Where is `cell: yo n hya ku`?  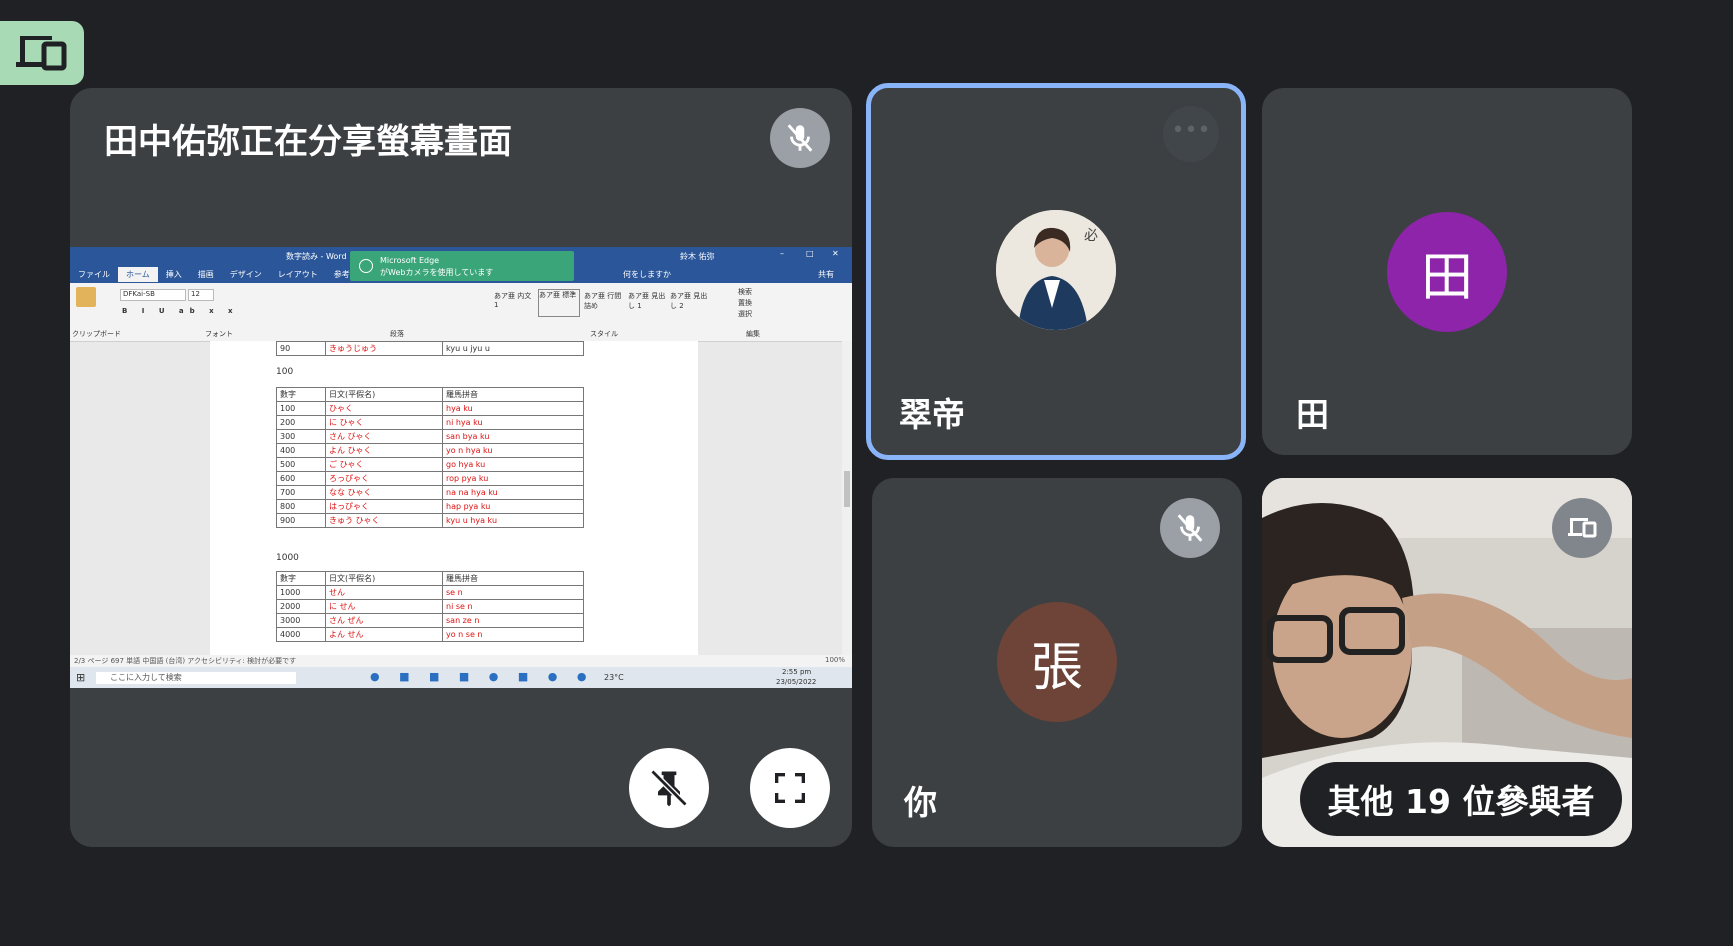
cell: yo n hya ku is located at coordinates (513, 450).